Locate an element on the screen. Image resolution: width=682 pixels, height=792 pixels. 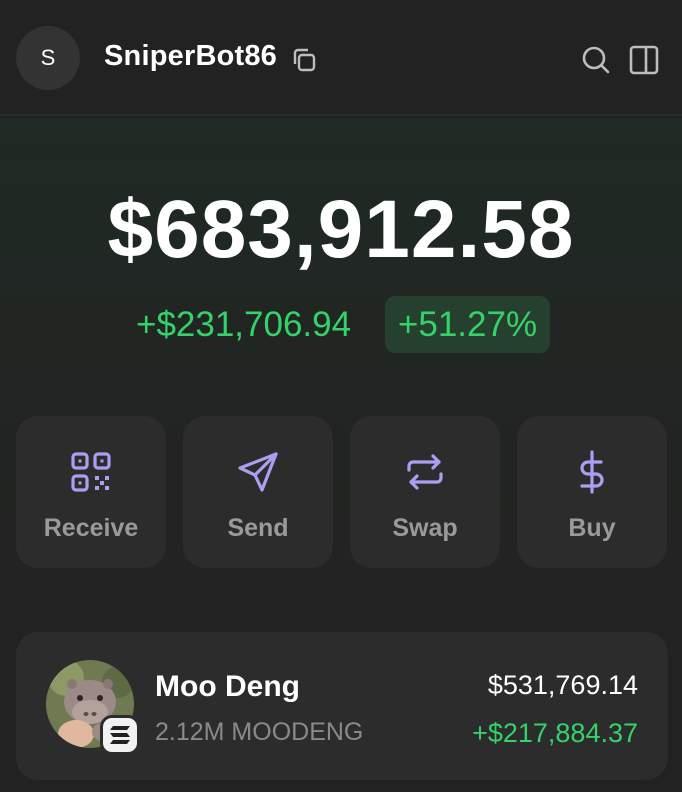
buy-label: Buy is located at coordinates (592, 528).